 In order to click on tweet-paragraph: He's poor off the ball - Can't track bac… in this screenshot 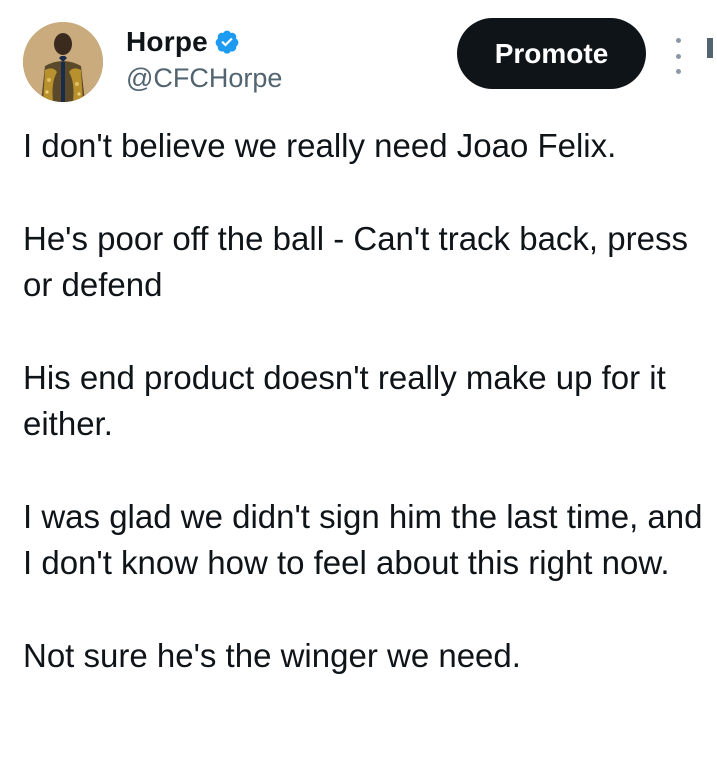, I will do `click(355, 261)`.